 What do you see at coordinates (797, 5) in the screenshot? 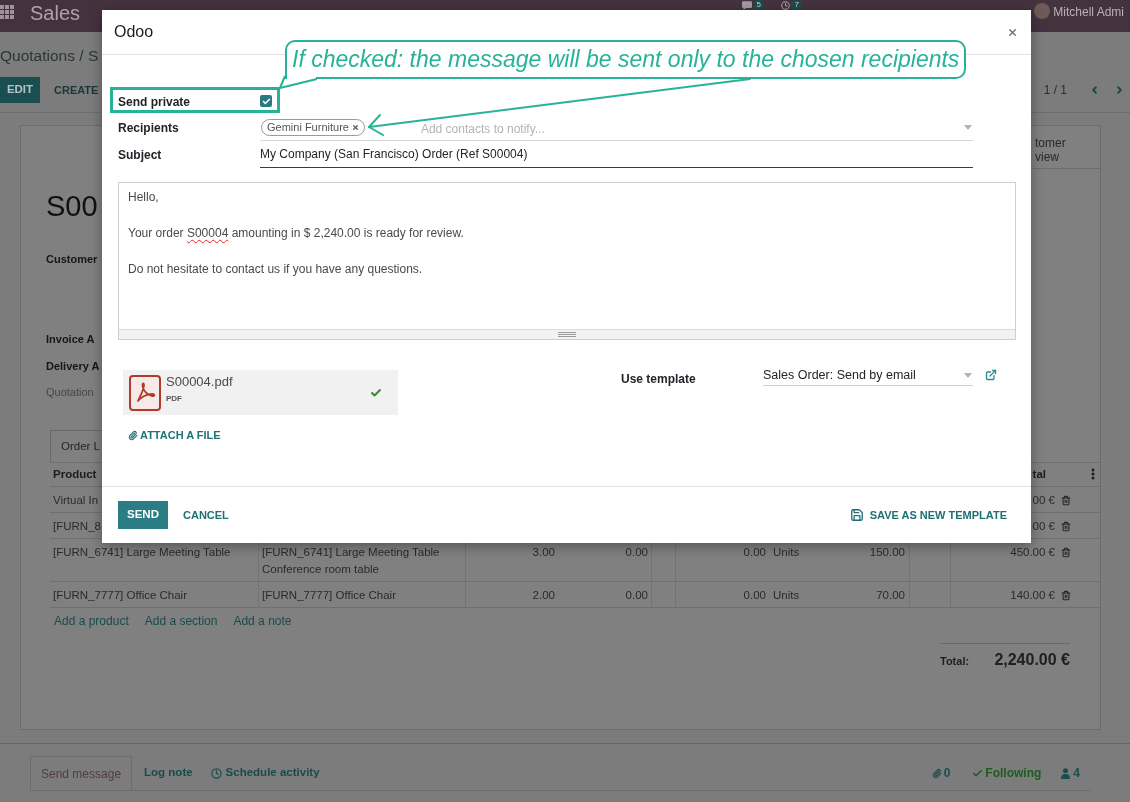
I see `notification-badge: 7` at bounding box center [797, 5].